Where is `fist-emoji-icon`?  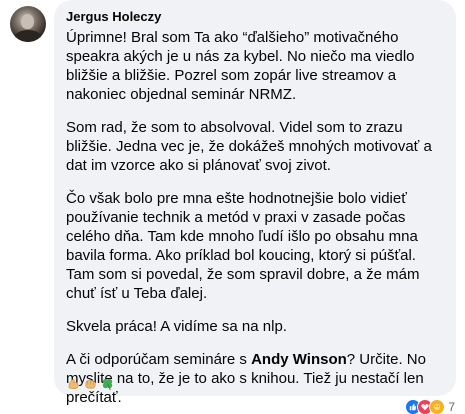 fist-emoji-icon is located at coordinates (90, 383).